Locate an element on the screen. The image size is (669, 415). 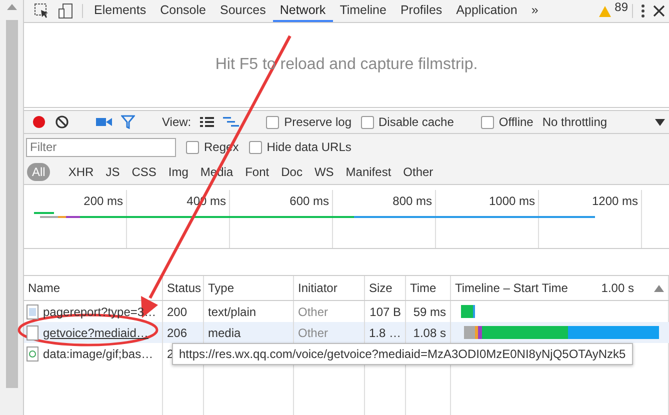
time-tick: 200 ms is located at coordinates (103, 201).